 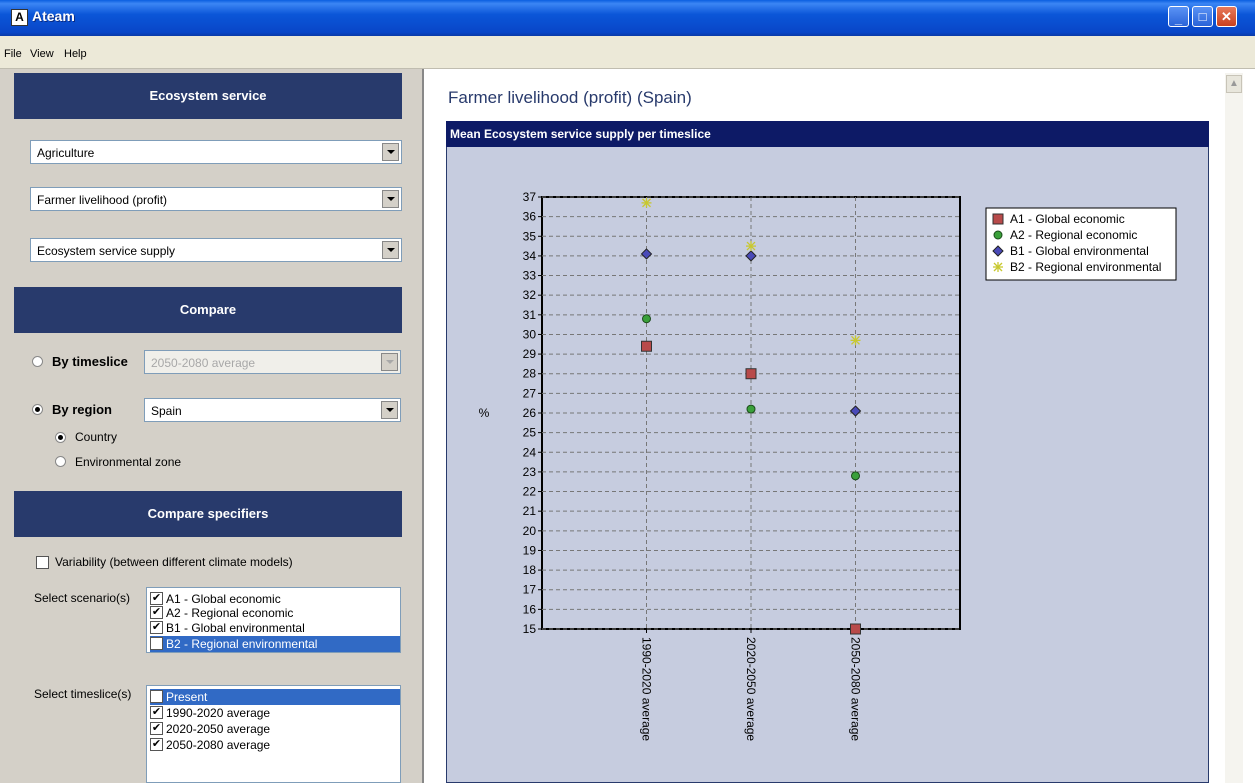 What do you see at coordinates (75, 54) in the screenshot?
I see `menu-help: Help` at bounding box center [75, 54].